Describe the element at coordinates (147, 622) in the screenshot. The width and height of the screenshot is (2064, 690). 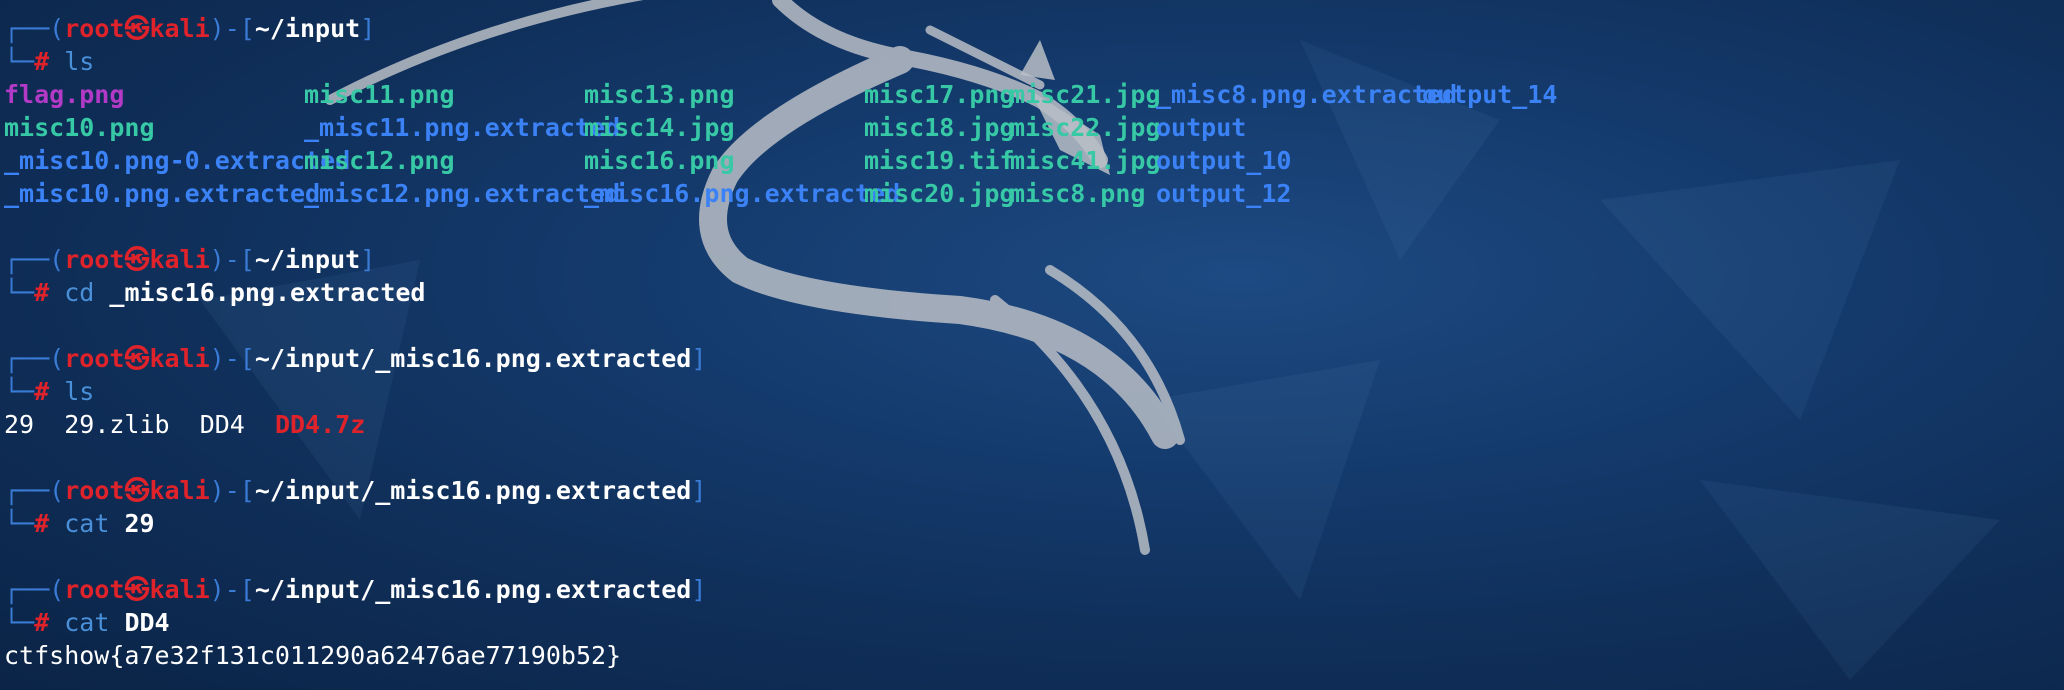
I see `command-args: DD4` at that location.